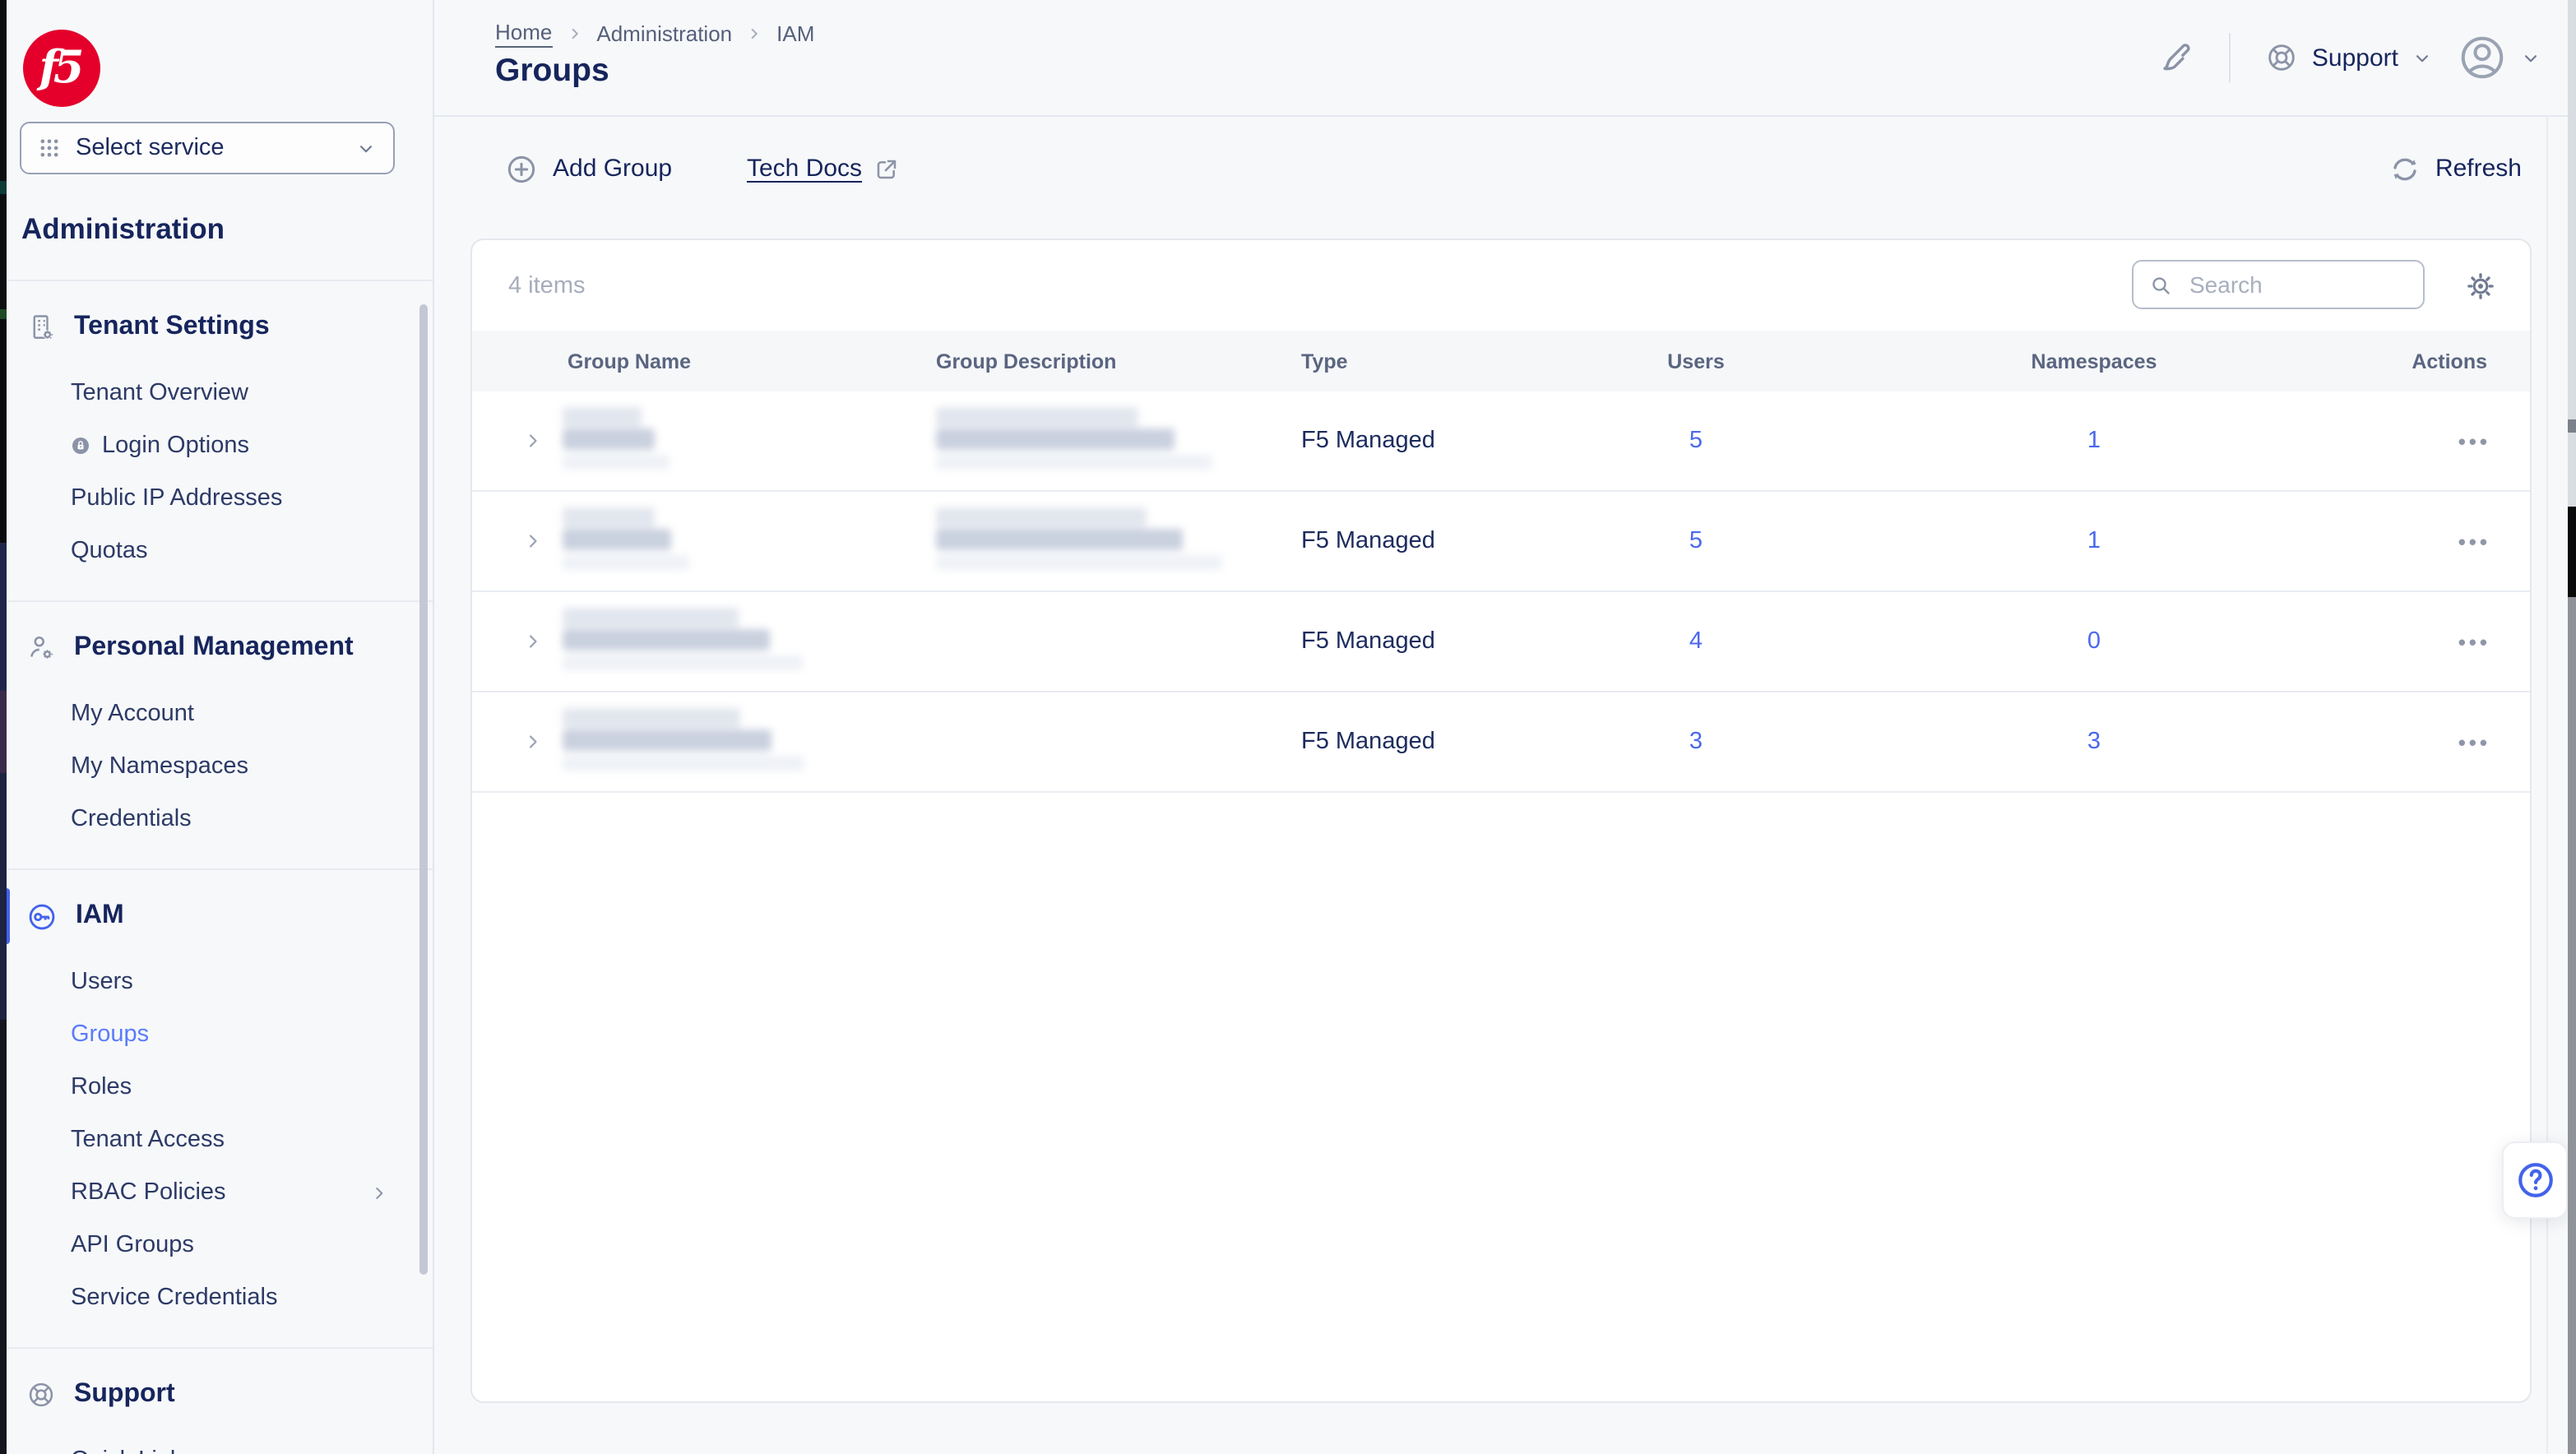 This screenshot has width=2576, height=1454. What do you see at coordinates (2355, 58) in the screenshot?
I see `support-menu-label: Support` at bounding box center [2355, 58].